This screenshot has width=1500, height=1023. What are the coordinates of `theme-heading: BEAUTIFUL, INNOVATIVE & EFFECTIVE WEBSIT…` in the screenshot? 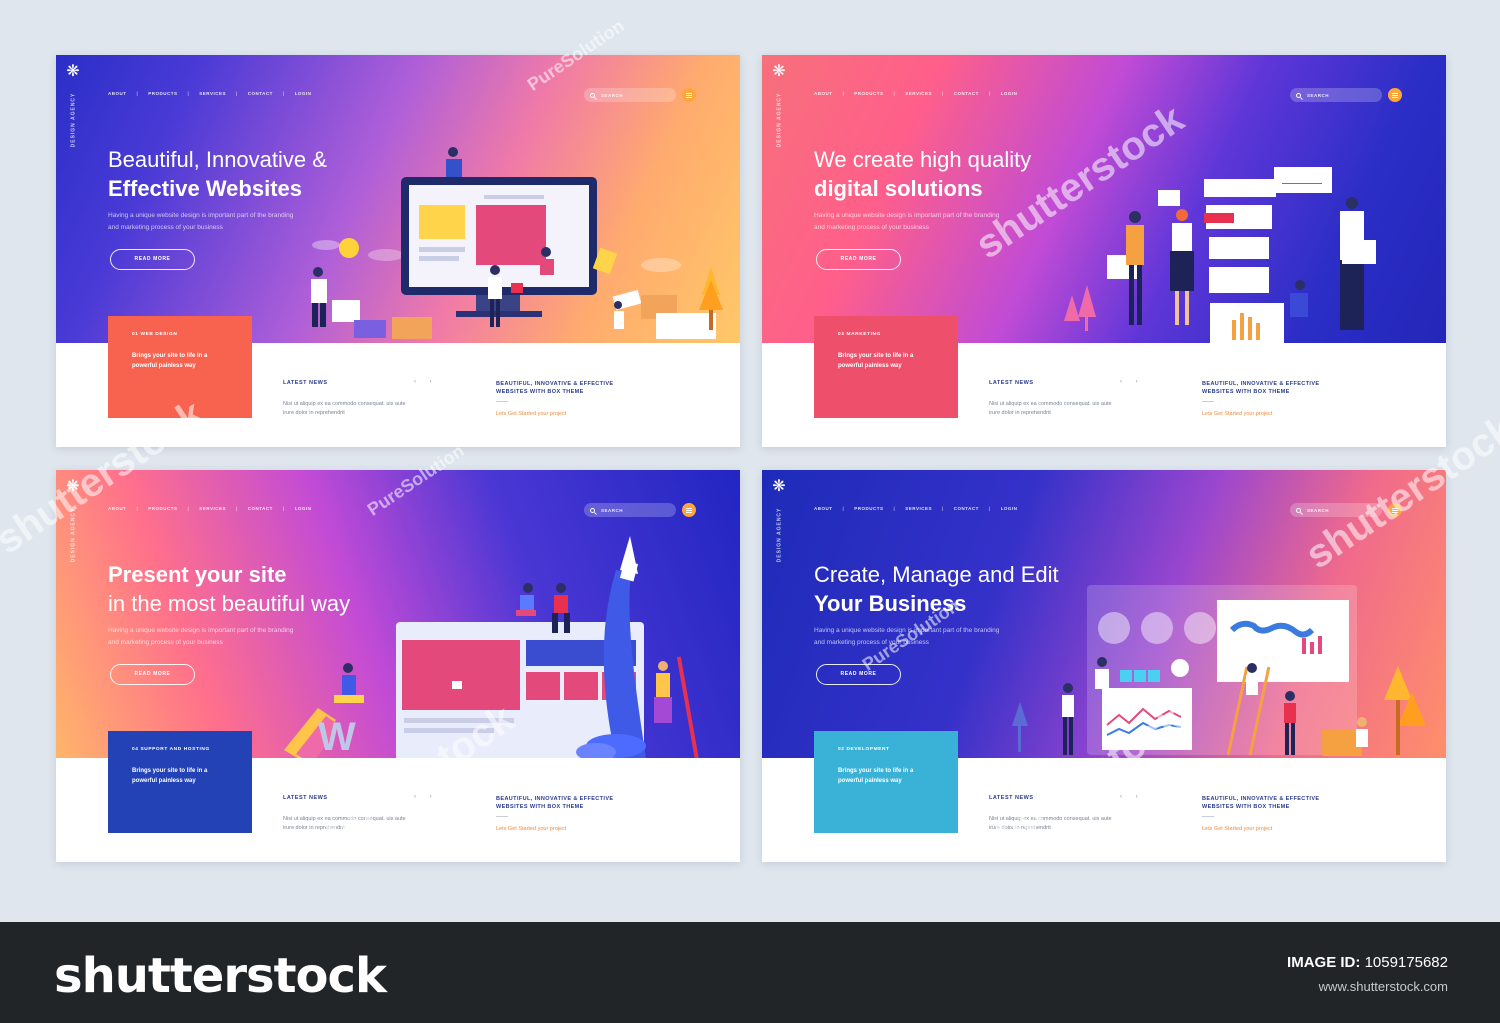 It's located at (1261, 803).